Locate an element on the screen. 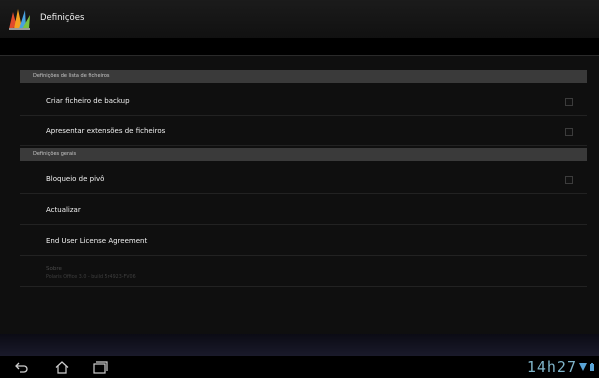 This screenshot has height=378, width=599. wifi-icon is located at coordinates (586, 367).